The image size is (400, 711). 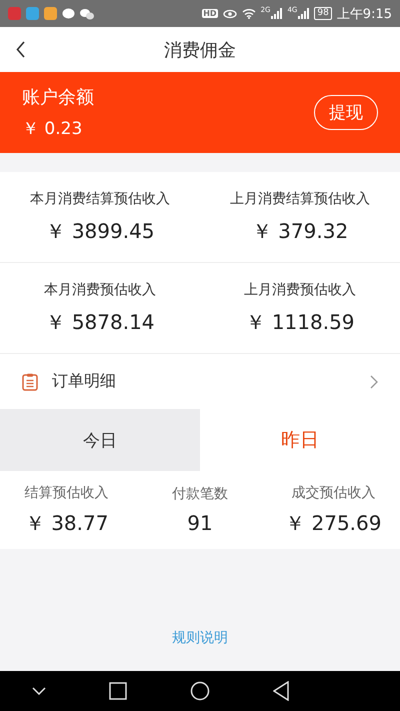 I want to click on summary-label: 结算预估收入, so click(x=66, y=493).